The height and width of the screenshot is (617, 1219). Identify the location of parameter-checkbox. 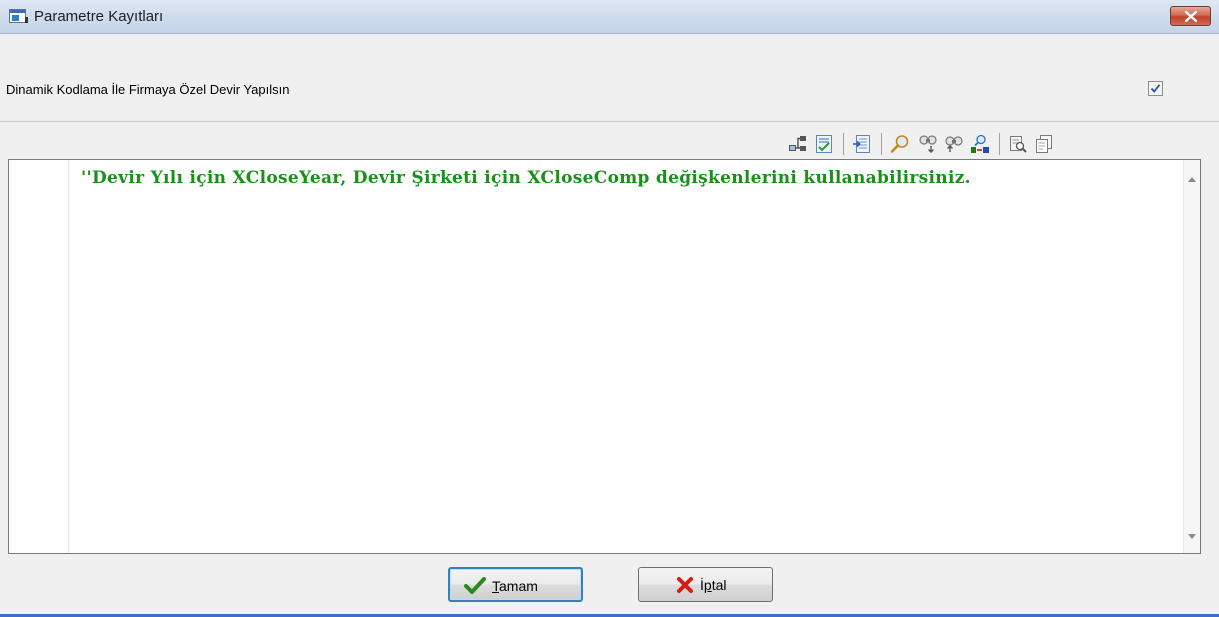
(1155, 88).